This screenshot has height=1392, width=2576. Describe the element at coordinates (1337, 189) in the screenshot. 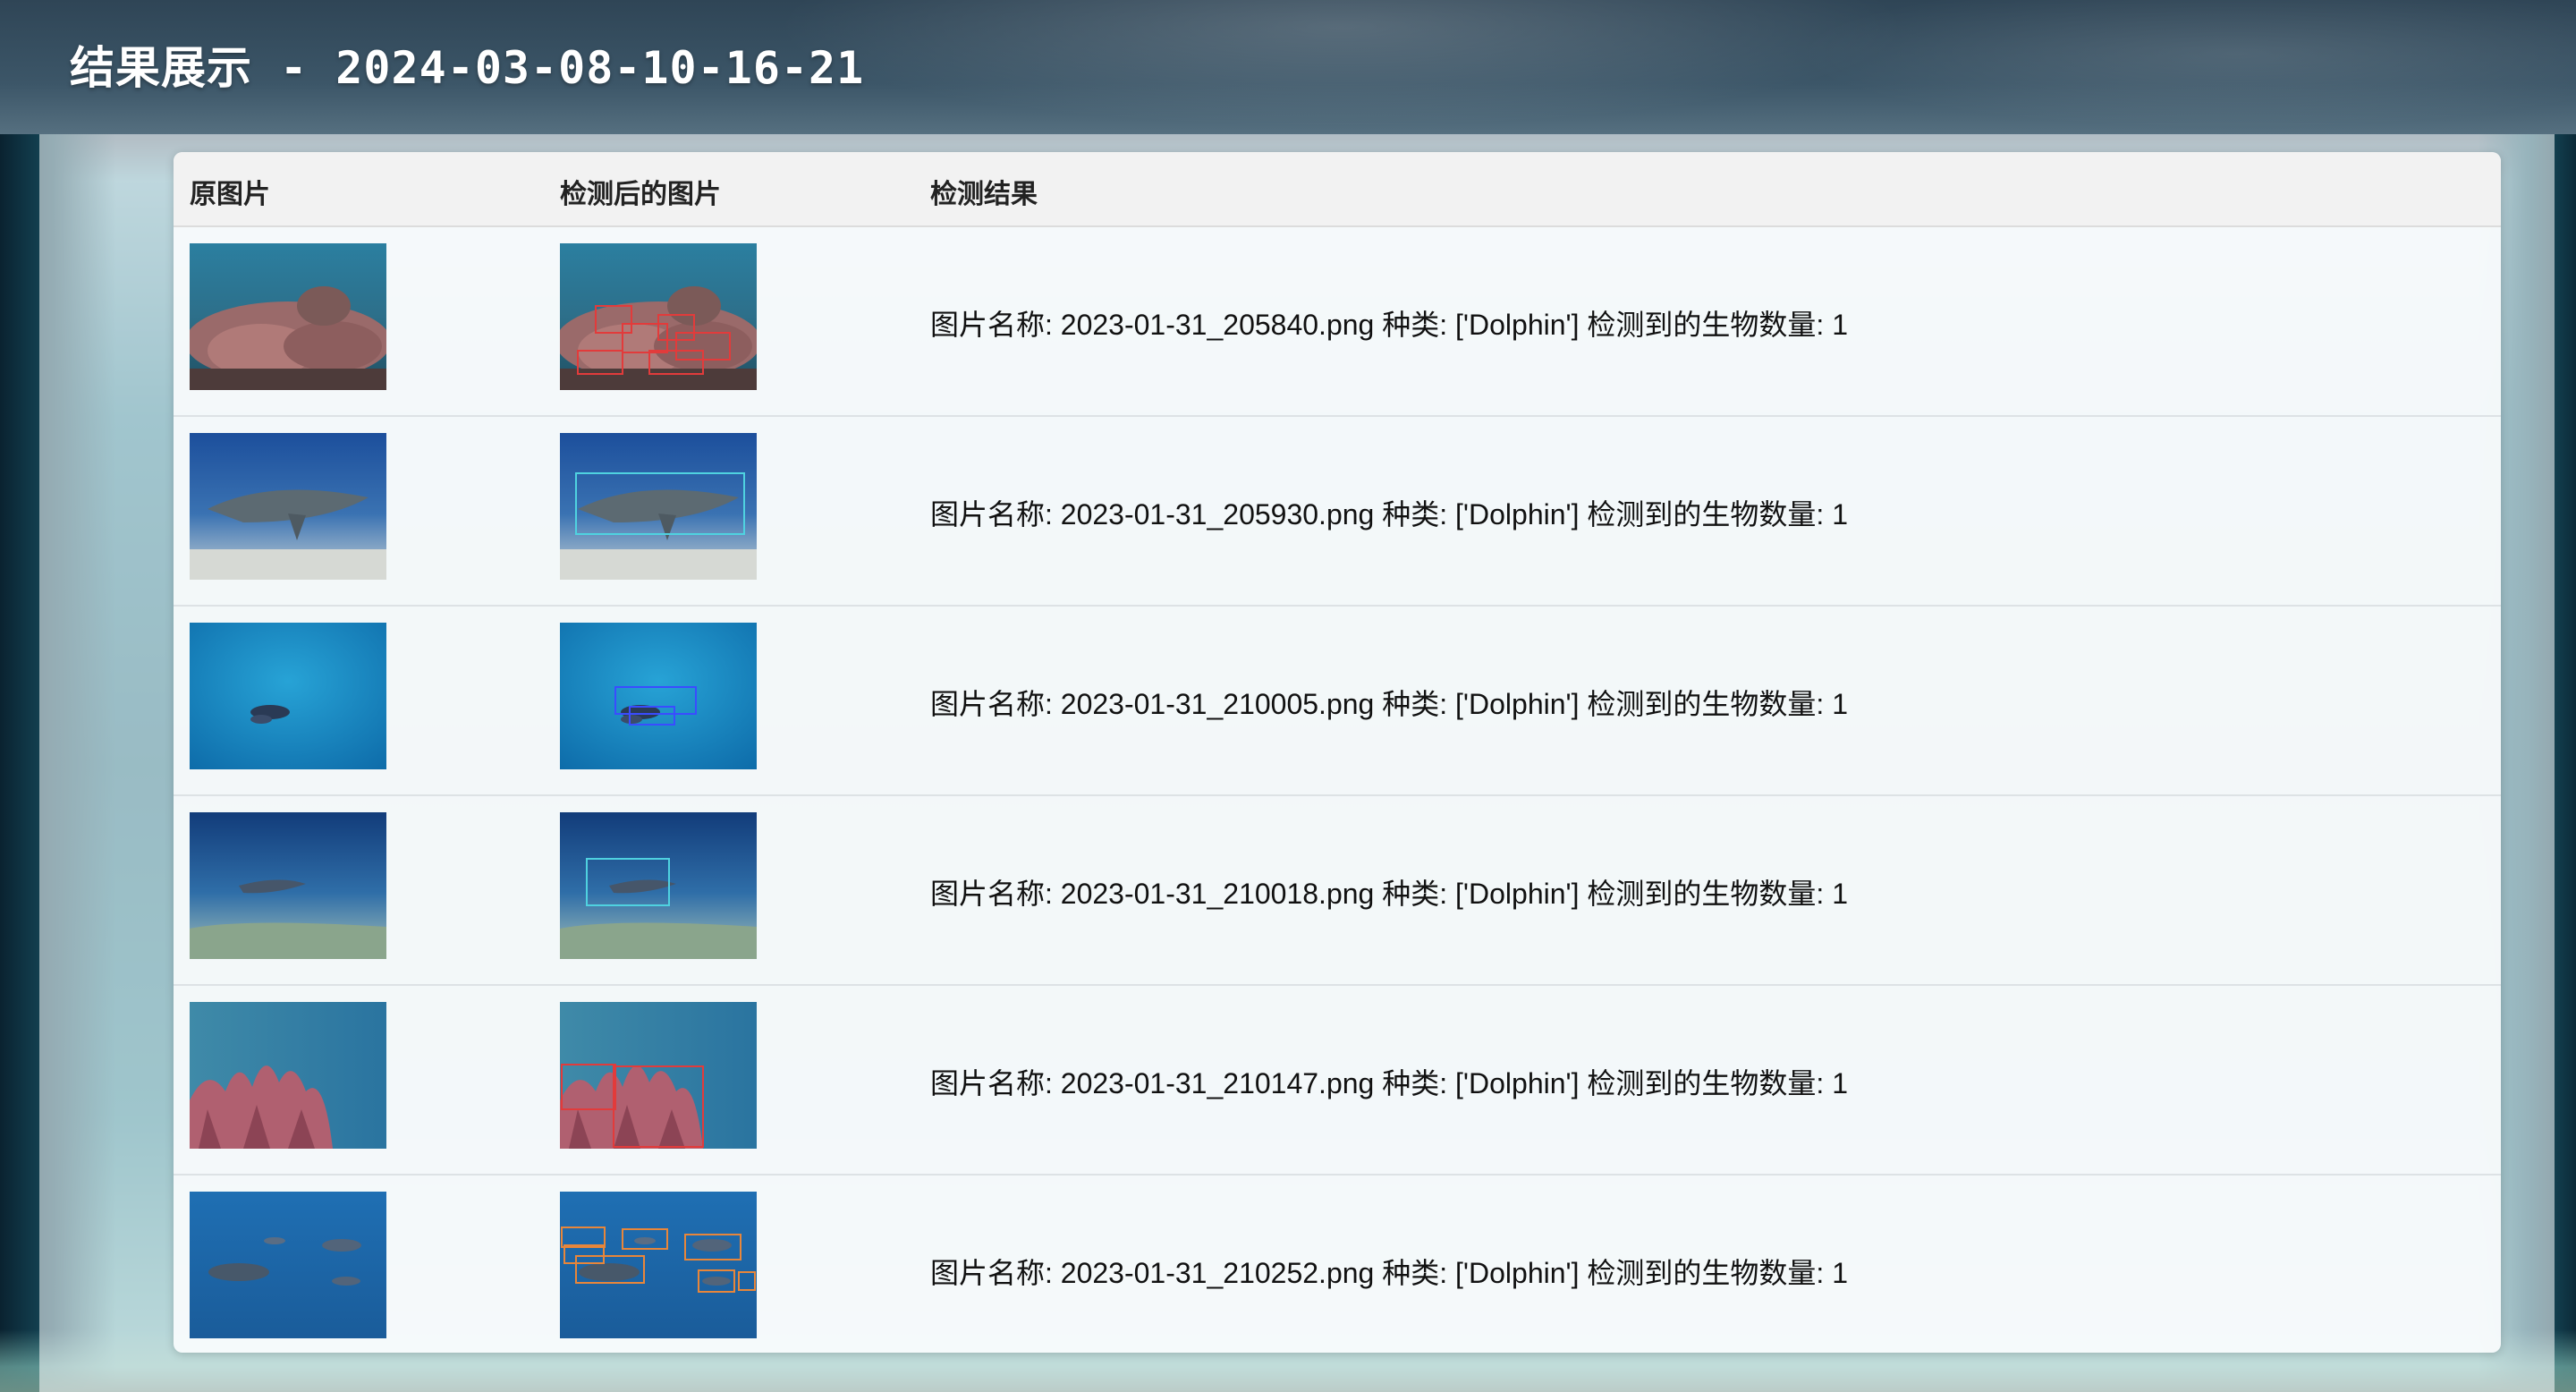

I see `table-header-row: 原图片 检测后的图片 检测结果` at that location.